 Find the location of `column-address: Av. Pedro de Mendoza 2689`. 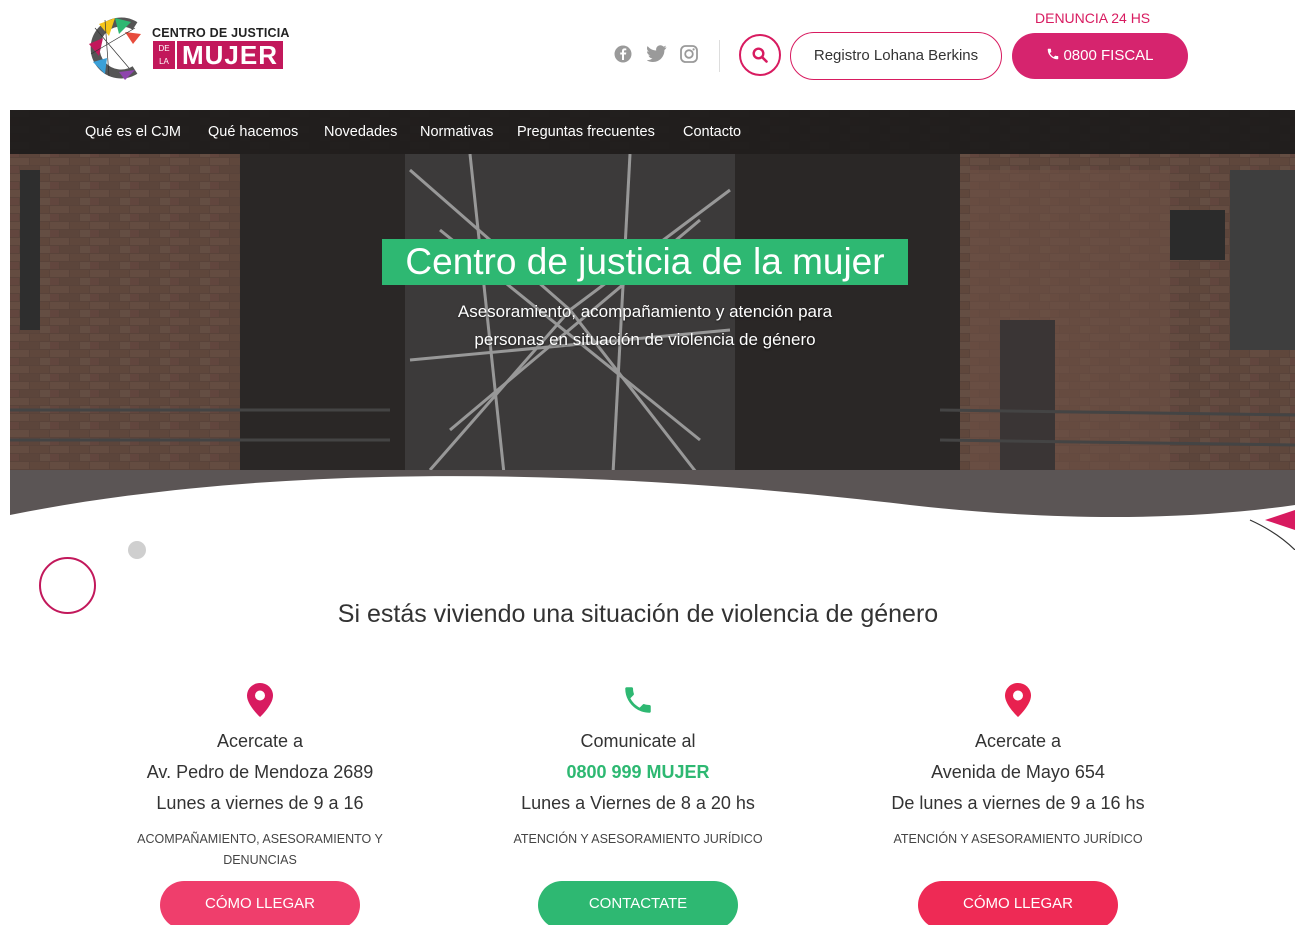

column-address: Av. Pedro de Mendoza 2689 is located at coordinates (260, 772).